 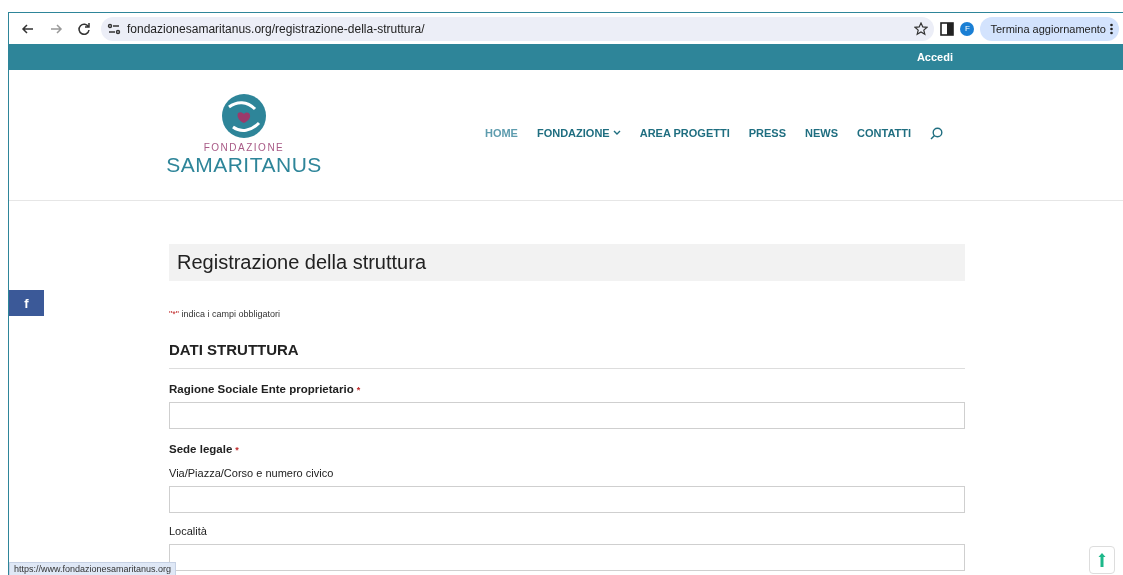 I want to click on field-label: Località, so click(x=188, y=531).